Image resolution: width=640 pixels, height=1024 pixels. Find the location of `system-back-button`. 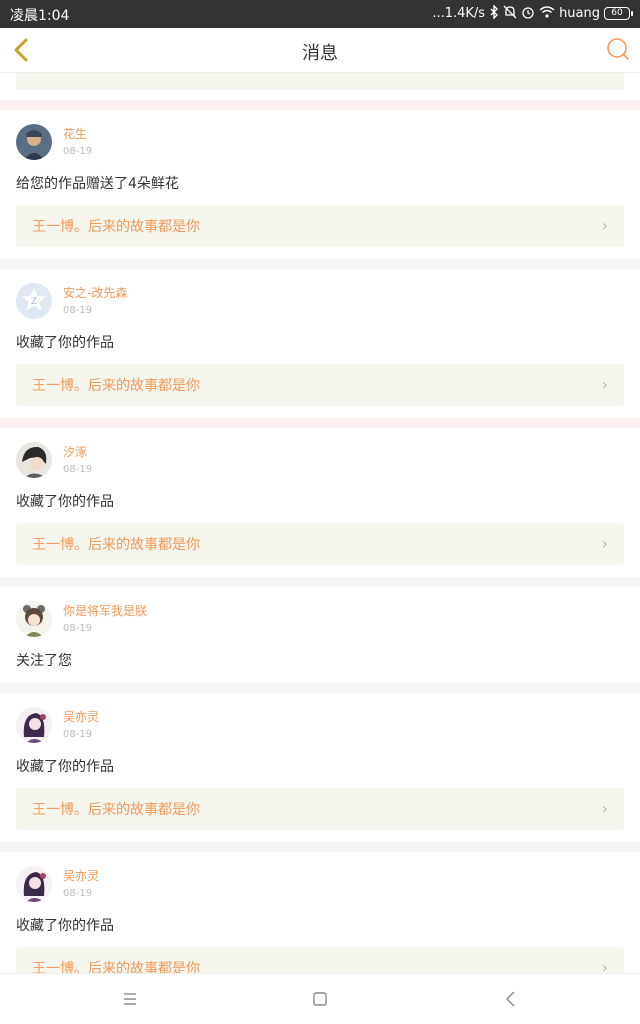

system-back-button is located at coordinates (511, 999).